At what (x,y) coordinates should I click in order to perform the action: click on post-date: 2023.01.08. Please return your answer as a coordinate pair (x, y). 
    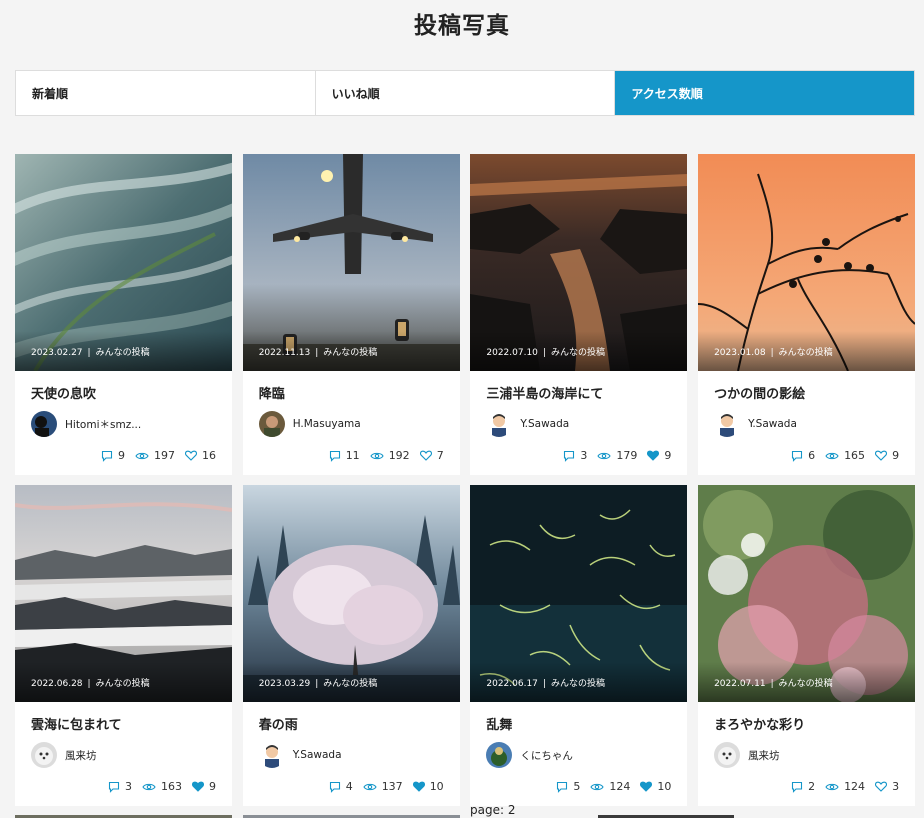
    Looking at the image, I should click on (740, 353).